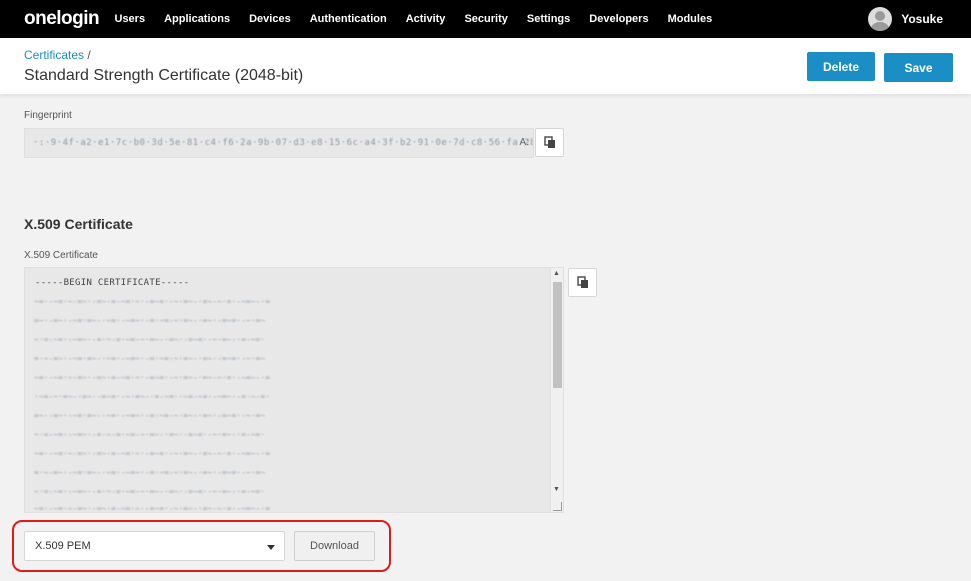  Describe the element at coordinates (690, 19) in the screenshot. I see `nav-item-modules: Modules` at that location.